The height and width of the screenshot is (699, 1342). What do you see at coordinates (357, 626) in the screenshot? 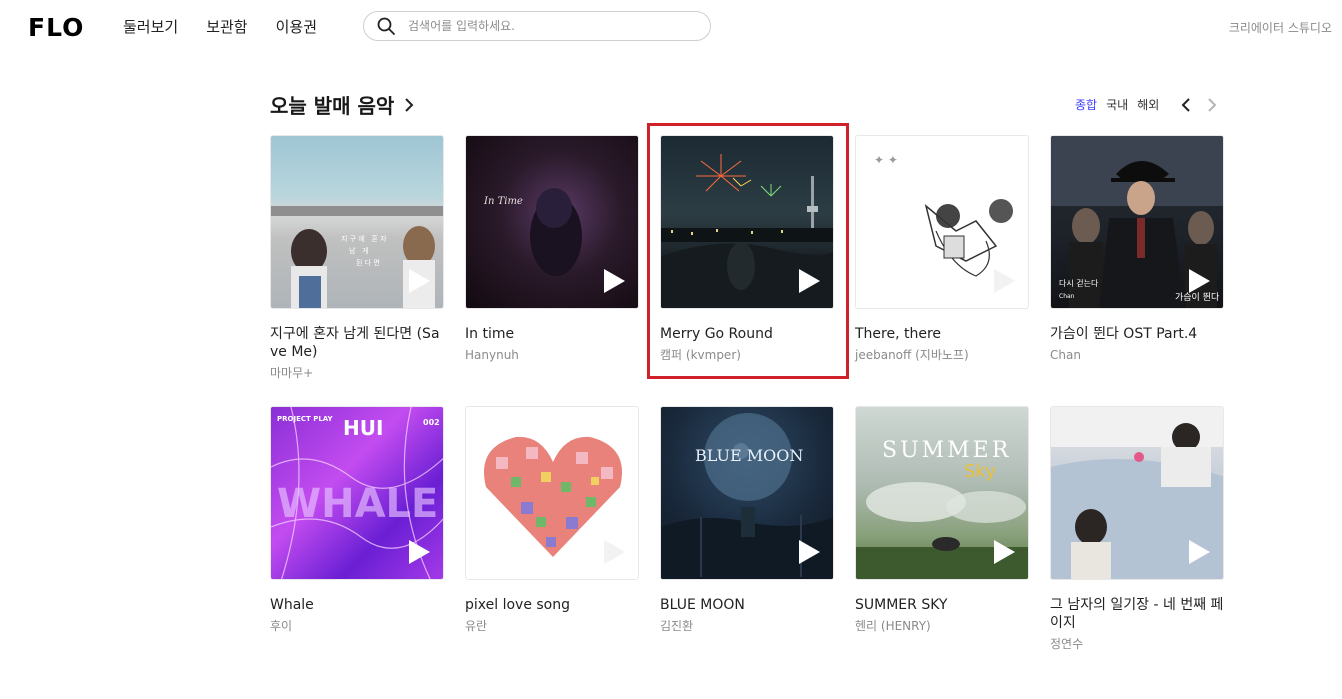
I see `album-artist: 후이` at bounding box center [357, 626].